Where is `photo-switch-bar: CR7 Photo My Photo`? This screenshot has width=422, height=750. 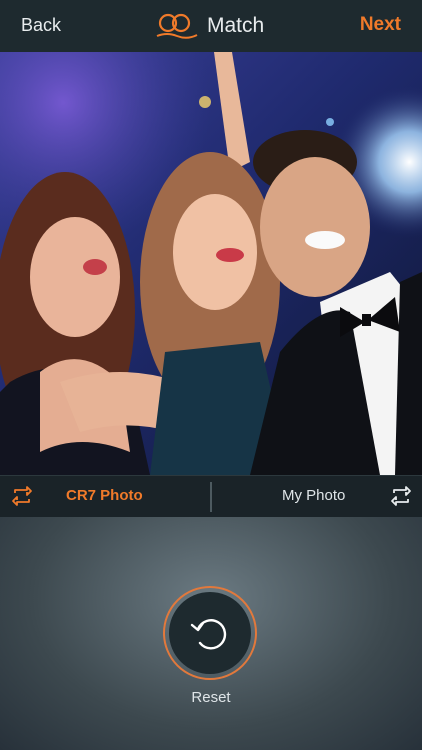 photo-switch-bar: CR7 Photo My Photo is located at coordinates (211, 496).